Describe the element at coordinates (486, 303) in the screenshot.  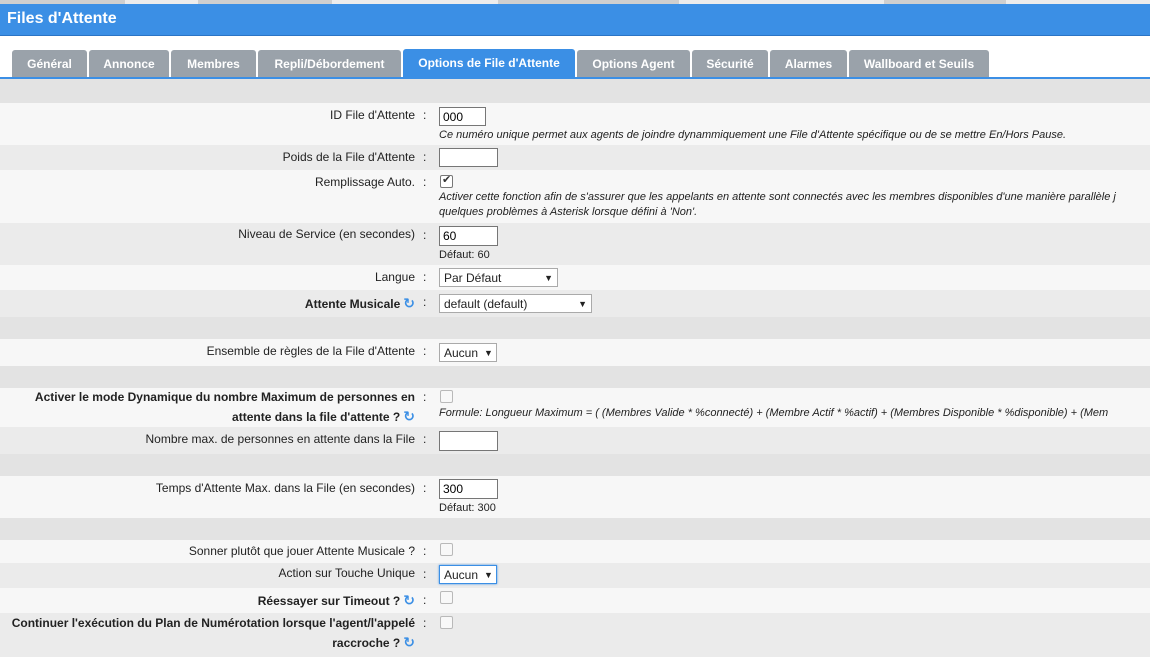
I see `music-on-hold-select-value: default (default)` at that location.